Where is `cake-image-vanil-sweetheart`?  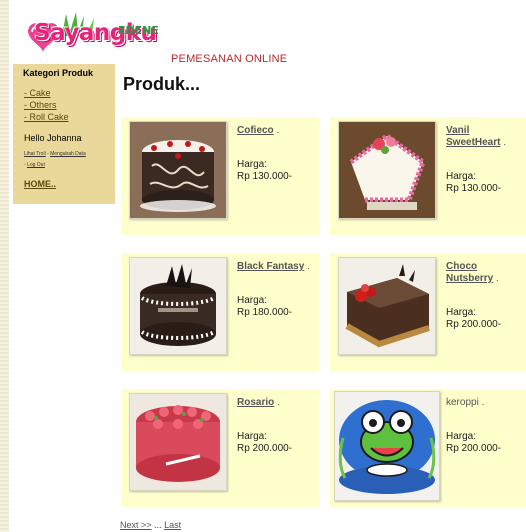
cake-image-vanil-sweetheart is located at coordinates (387, 170).